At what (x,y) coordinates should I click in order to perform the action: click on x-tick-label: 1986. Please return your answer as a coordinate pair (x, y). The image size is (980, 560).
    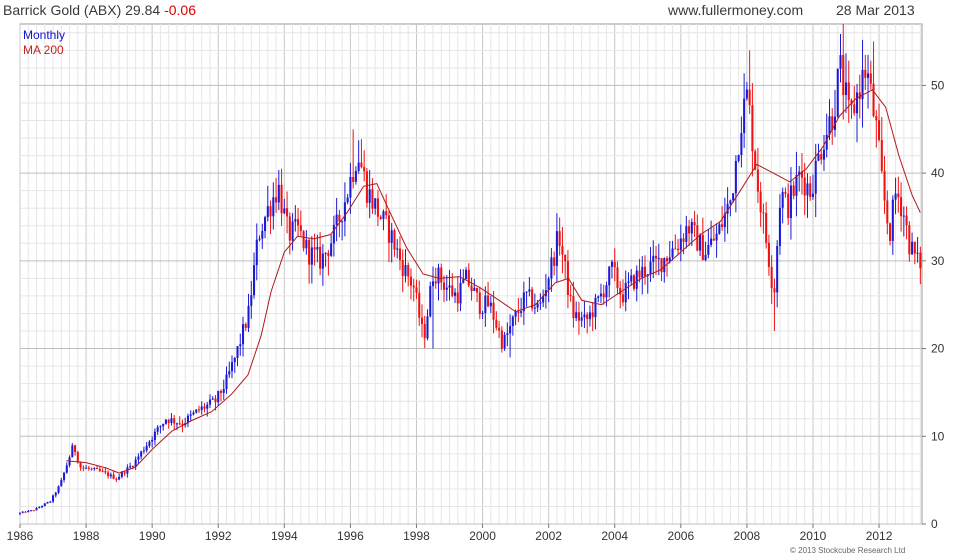
    Looking at the image, I should click on (20, 536).